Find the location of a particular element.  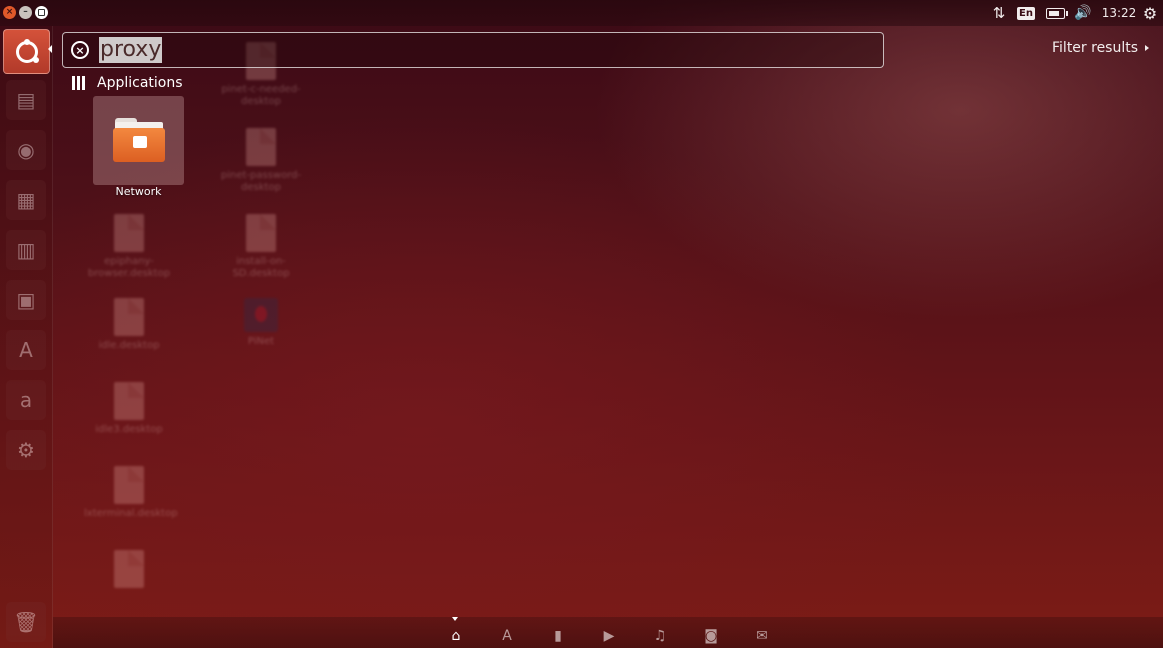

session-gear-icon: ⚙ is located at coordinates (1150, 13).